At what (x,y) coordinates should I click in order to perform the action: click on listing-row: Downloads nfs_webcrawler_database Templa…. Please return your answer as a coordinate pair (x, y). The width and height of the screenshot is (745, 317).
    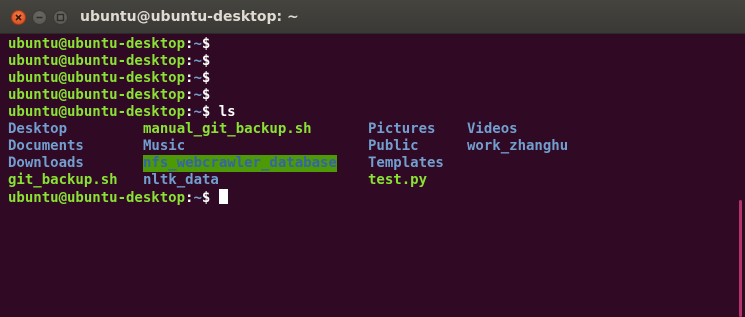
    Looking at the image, I should click on (371, 163).